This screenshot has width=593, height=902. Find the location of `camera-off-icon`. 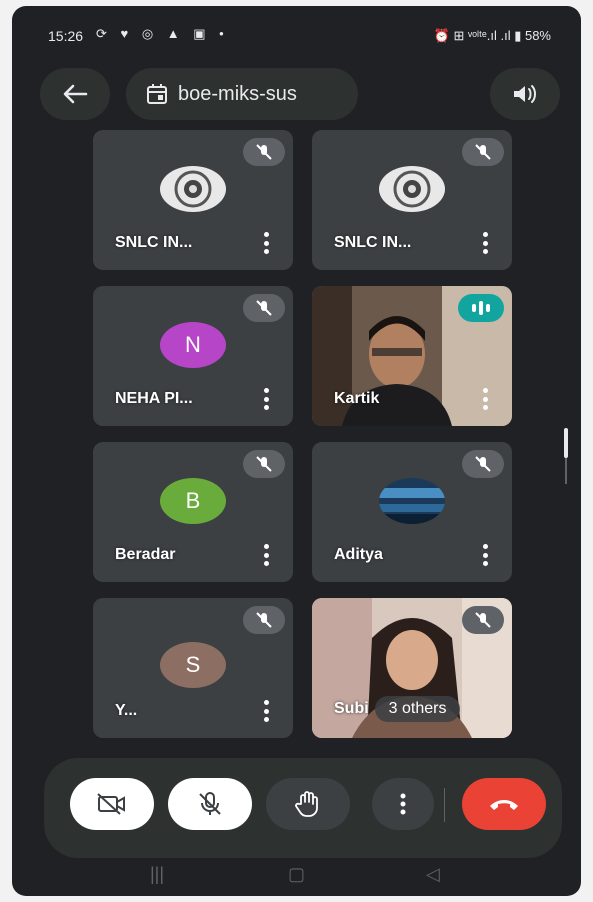

camera-off-icon is located at coordinates (111, 804).